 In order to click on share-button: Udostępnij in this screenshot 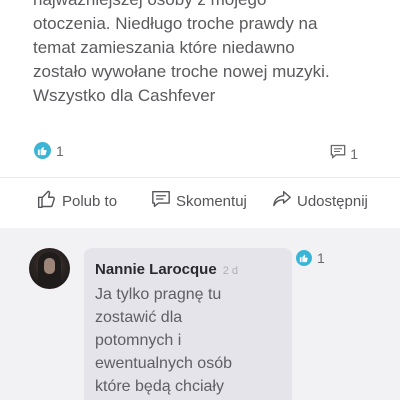, I will do `click(320, 201)`.